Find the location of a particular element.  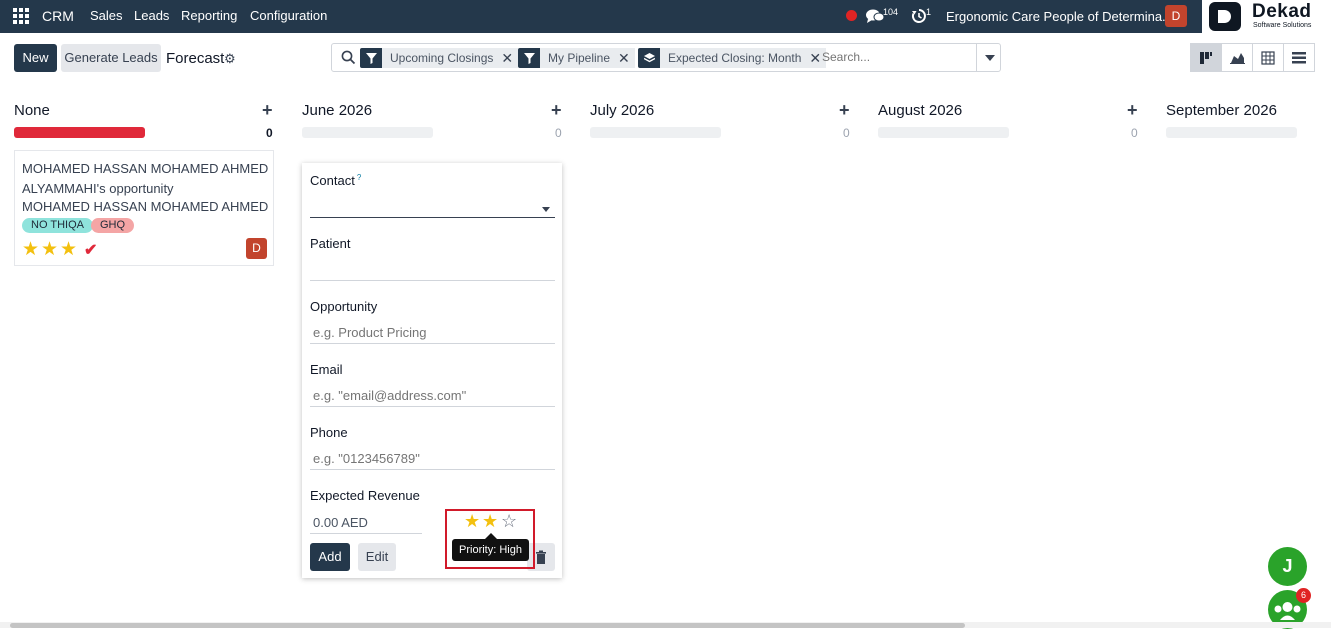

kanban-view-icon is located at coordinates (1206, 57).